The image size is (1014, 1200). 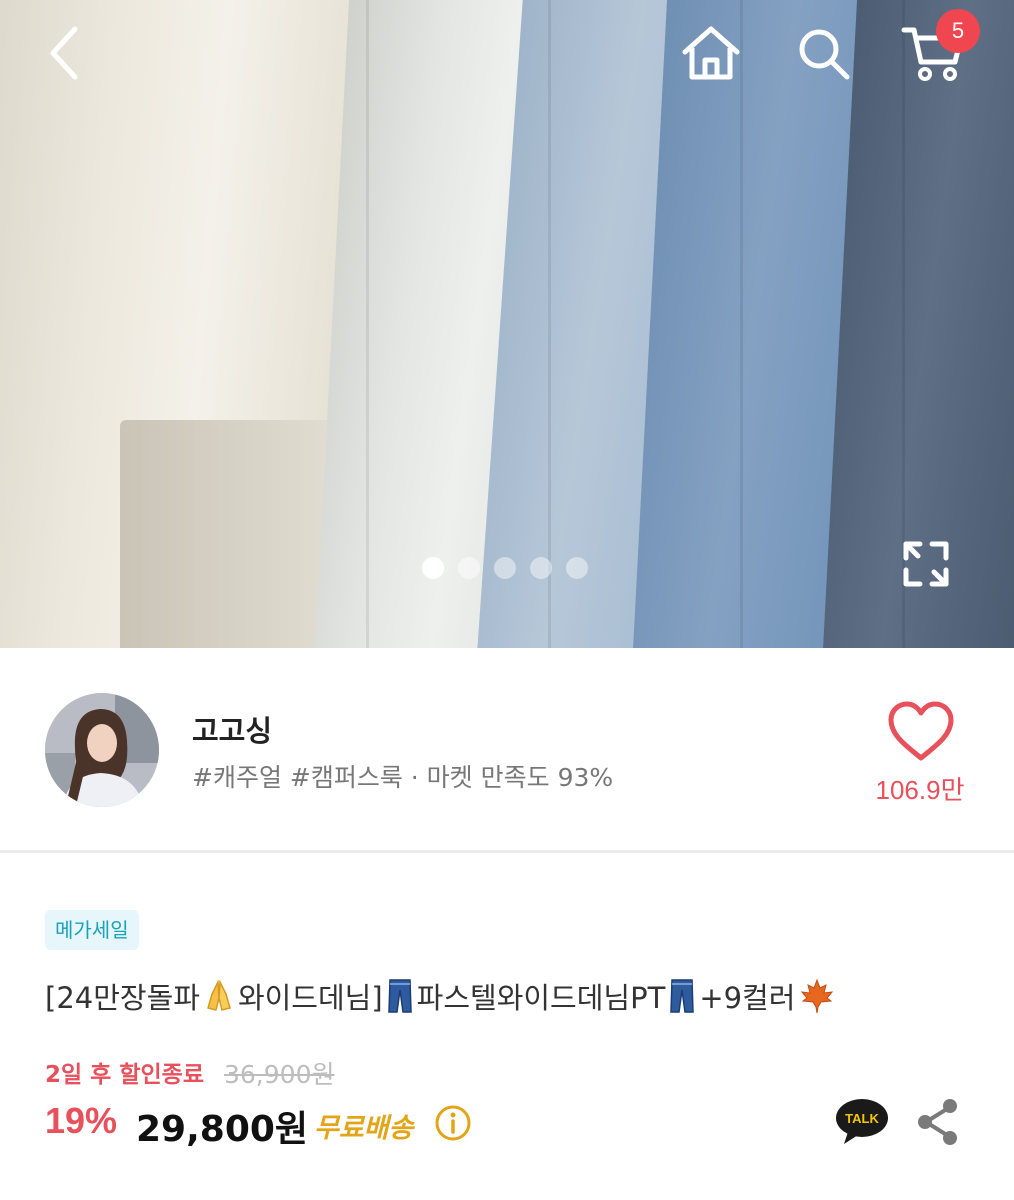 I want to click on home-button, so click(x=711, y=53).